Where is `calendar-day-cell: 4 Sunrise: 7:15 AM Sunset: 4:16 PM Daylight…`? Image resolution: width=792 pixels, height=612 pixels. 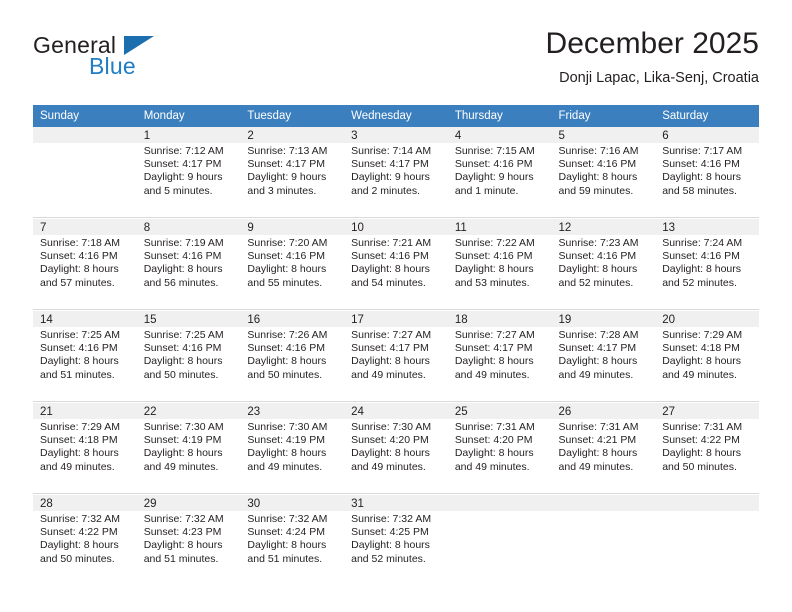 calendar-day-cell: 4 Sunrise: 7:15 AM Sunset: 4:16 PM Daylight… is located at coordinates (499, 172).